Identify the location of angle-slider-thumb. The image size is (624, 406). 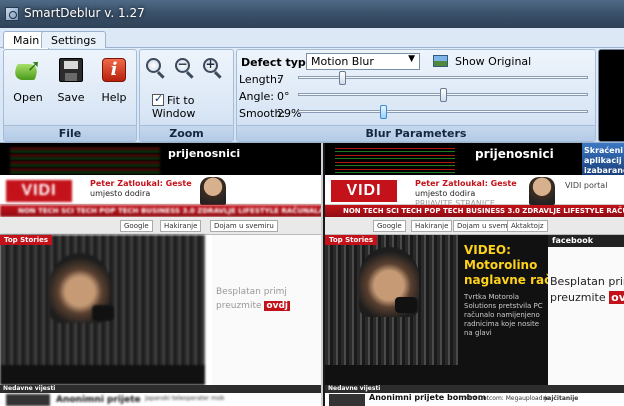
(443, 95).